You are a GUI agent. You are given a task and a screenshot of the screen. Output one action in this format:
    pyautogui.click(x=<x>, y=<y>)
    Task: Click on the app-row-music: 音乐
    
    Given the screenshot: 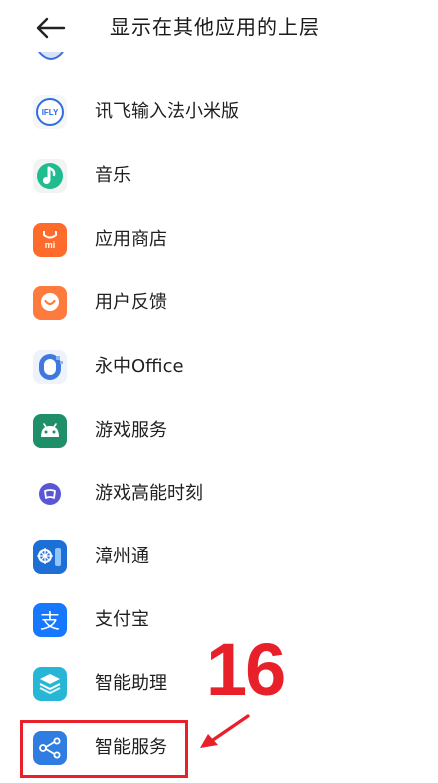 What is the action you would take?
    pyautogui.click(x=219, y=175)
    